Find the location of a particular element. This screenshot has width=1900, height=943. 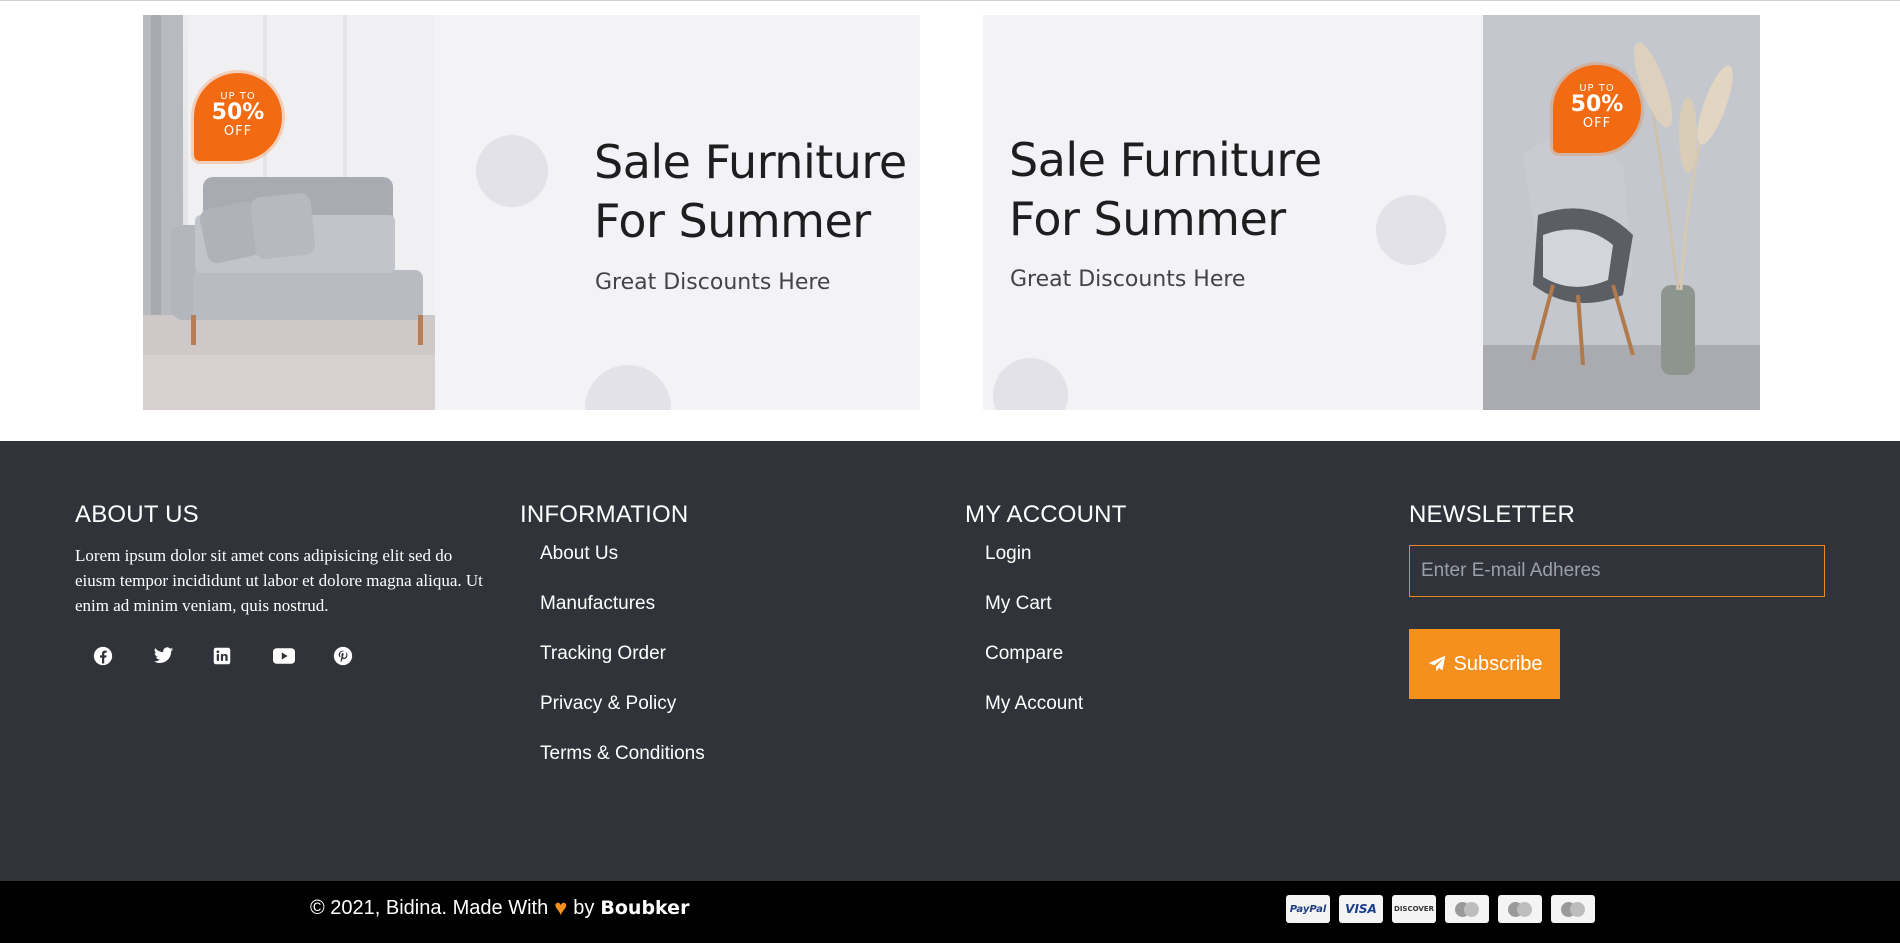

youtube-icon is located at coordinates (303, 656).